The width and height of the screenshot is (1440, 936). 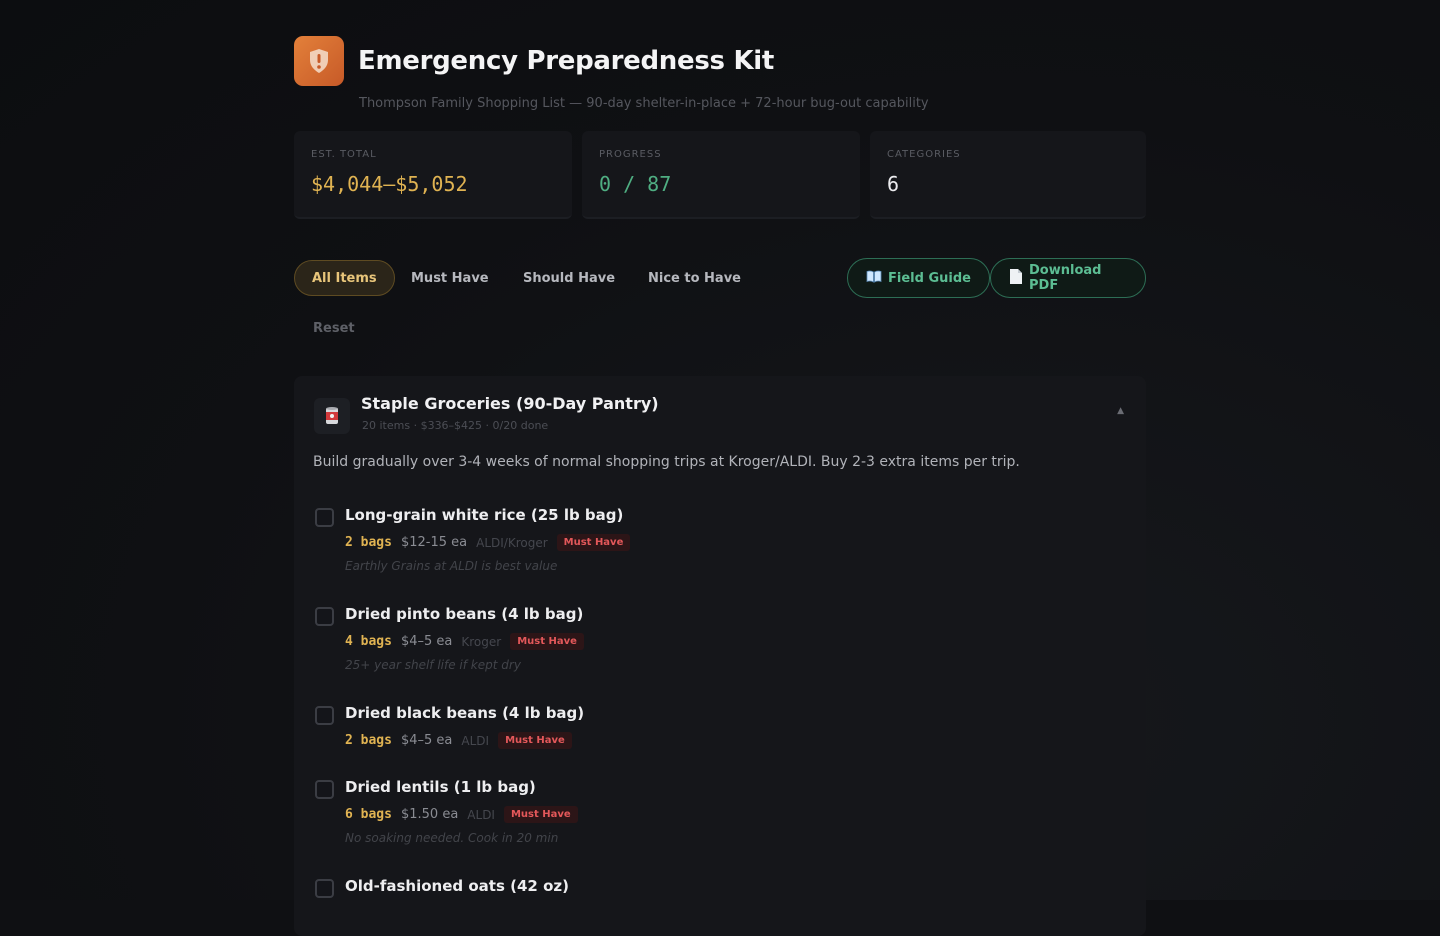 I want to click on item-qty: 6 bags, so click(x=368, y=814).